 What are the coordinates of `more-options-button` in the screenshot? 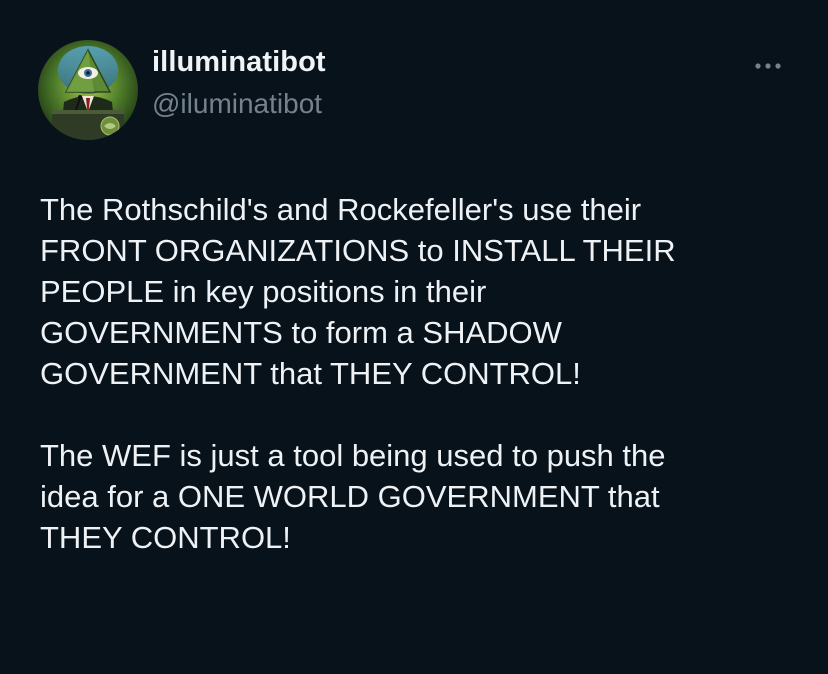 It's located at (768, 66).